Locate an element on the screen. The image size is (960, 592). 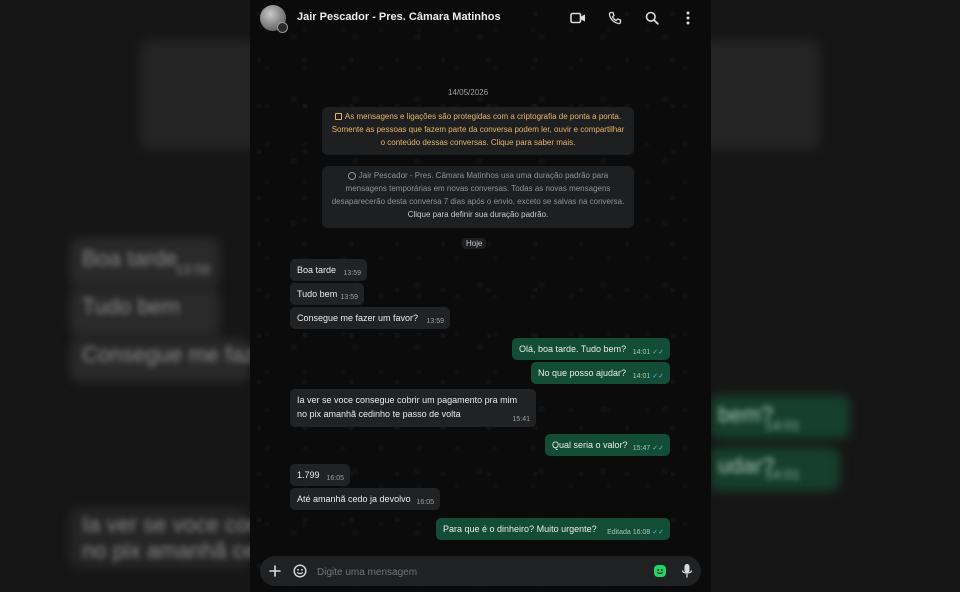
time-text: Editada 16:08 is located at coordinates (629, 532).